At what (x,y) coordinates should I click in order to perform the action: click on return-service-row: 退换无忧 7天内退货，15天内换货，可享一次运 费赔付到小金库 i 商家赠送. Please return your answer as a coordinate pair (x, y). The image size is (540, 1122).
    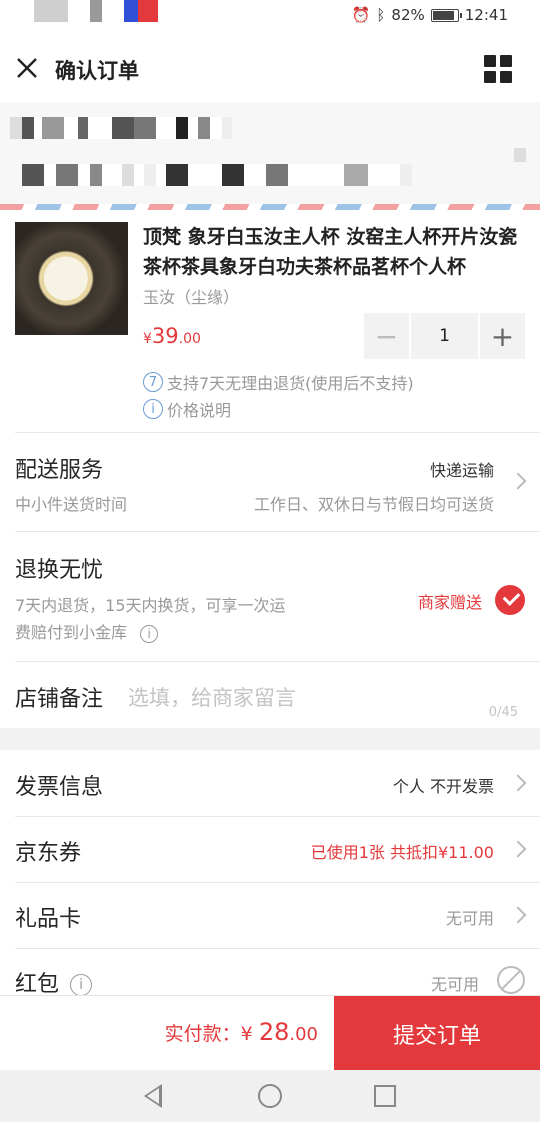
    Looking at the image, I should click on (270, 596).